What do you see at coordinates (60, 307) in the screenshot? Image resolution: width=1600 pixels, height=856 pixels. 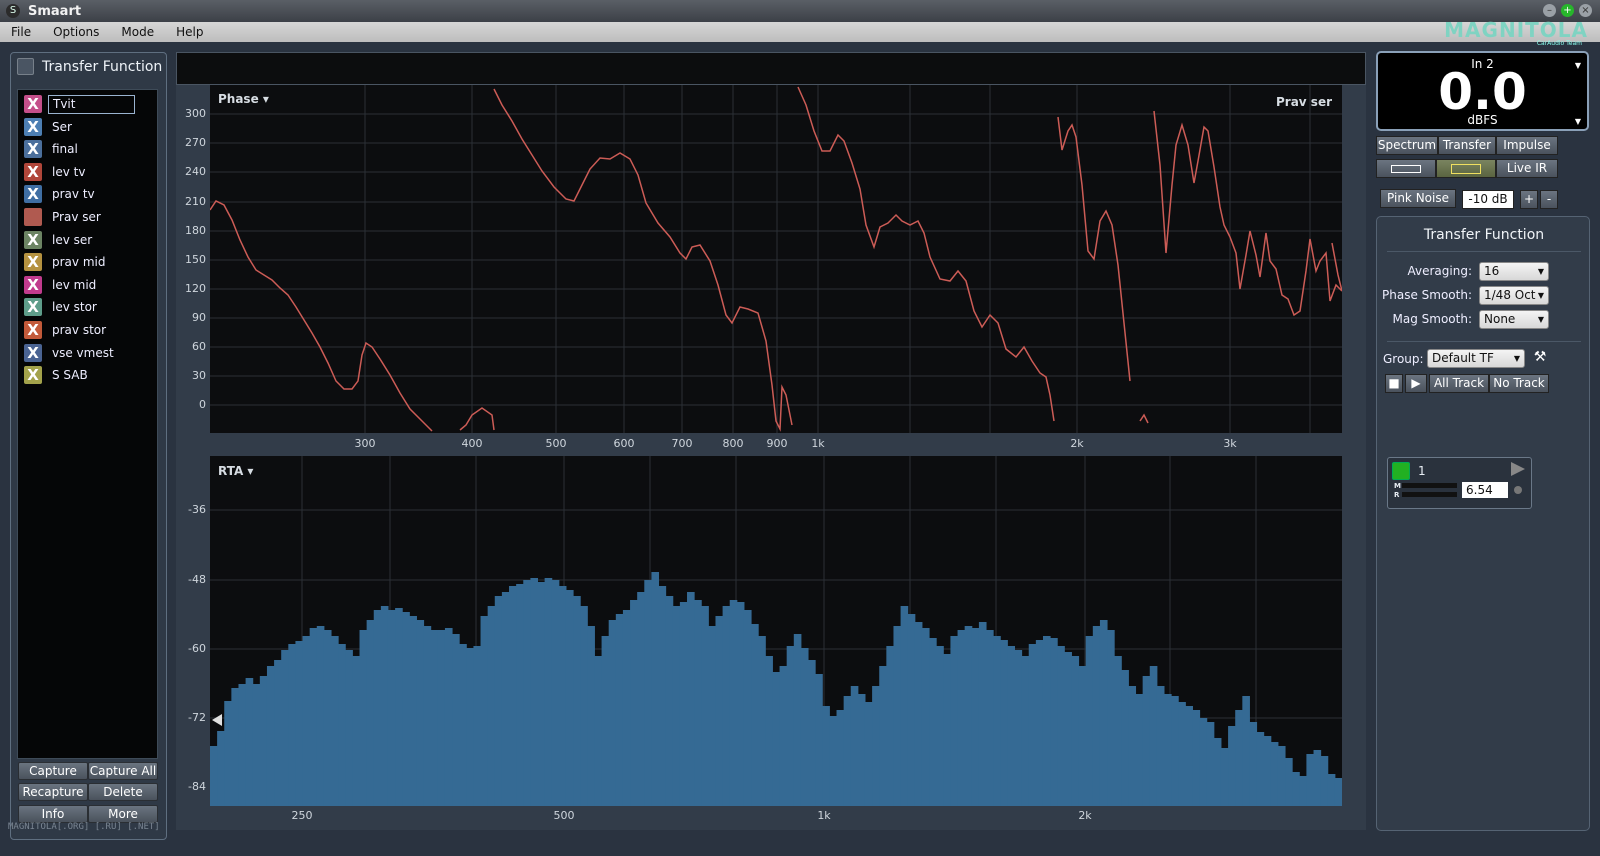 I see `trace-item: Xlev stor` at bounding box center [60, 307].